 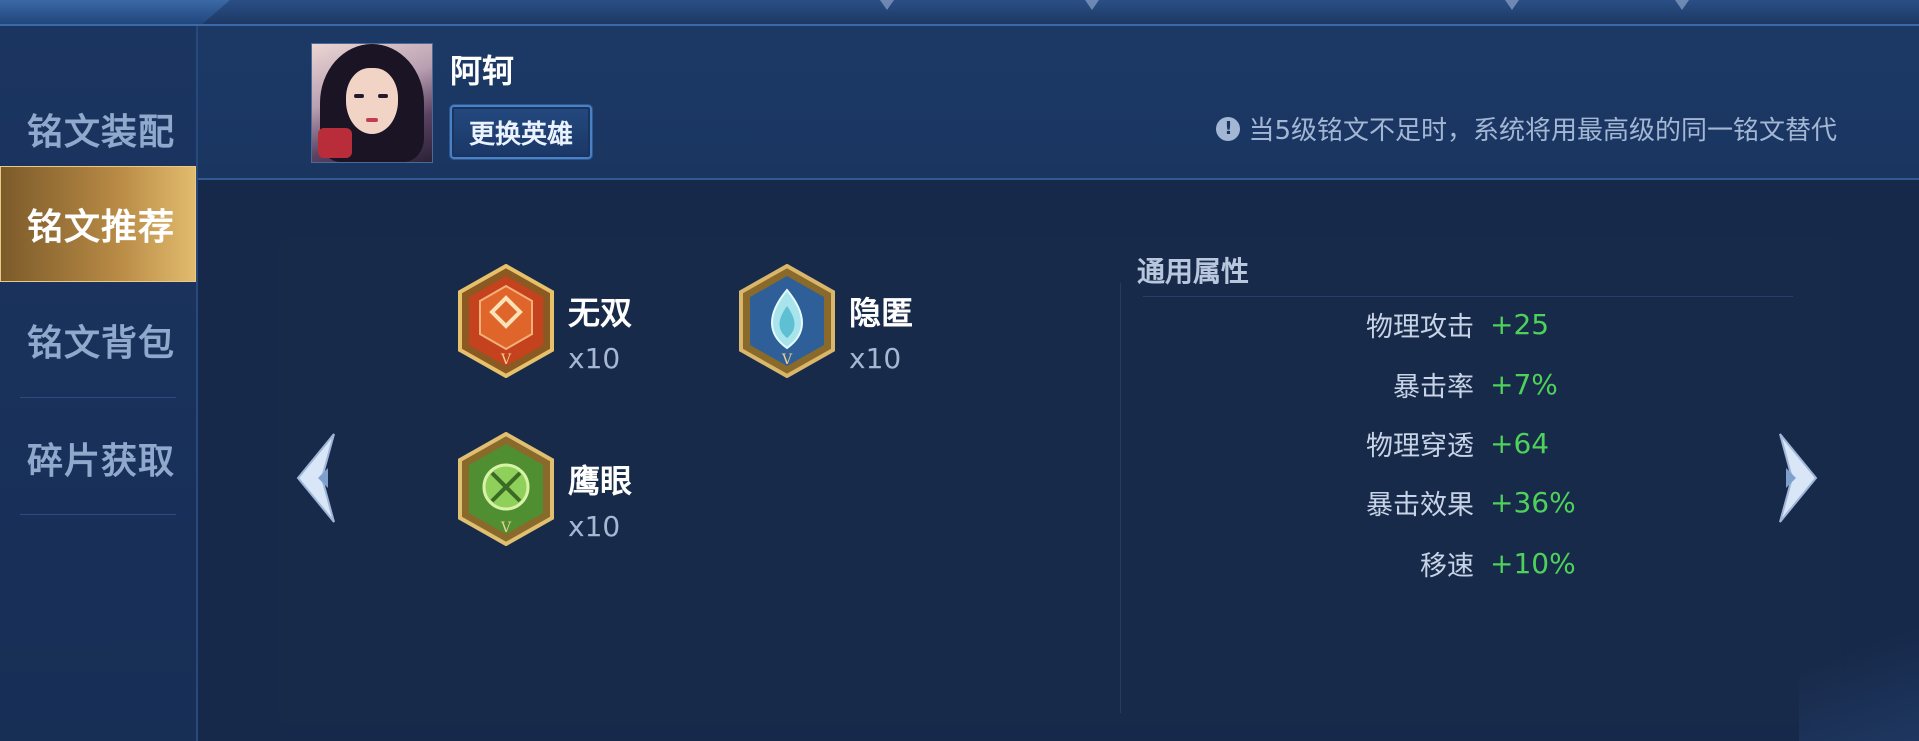 I want to click on sidebar-item-fragments: 碎片获取, so click(x=98, y=458).